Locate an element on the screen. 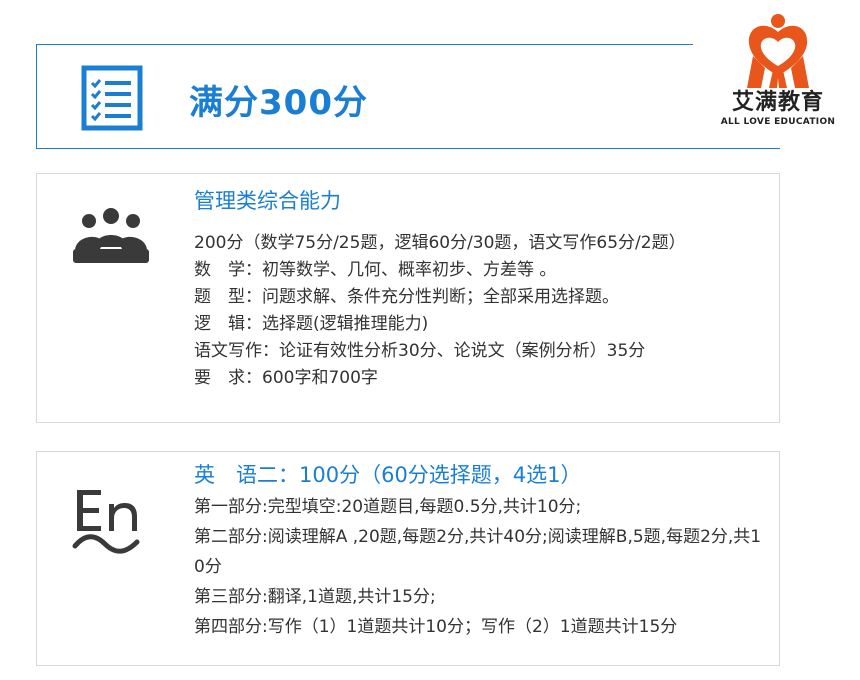  management-line-math: 数 学：初等数学、几何、概率初步、方差等 。 is located at coordinates (375, 270).